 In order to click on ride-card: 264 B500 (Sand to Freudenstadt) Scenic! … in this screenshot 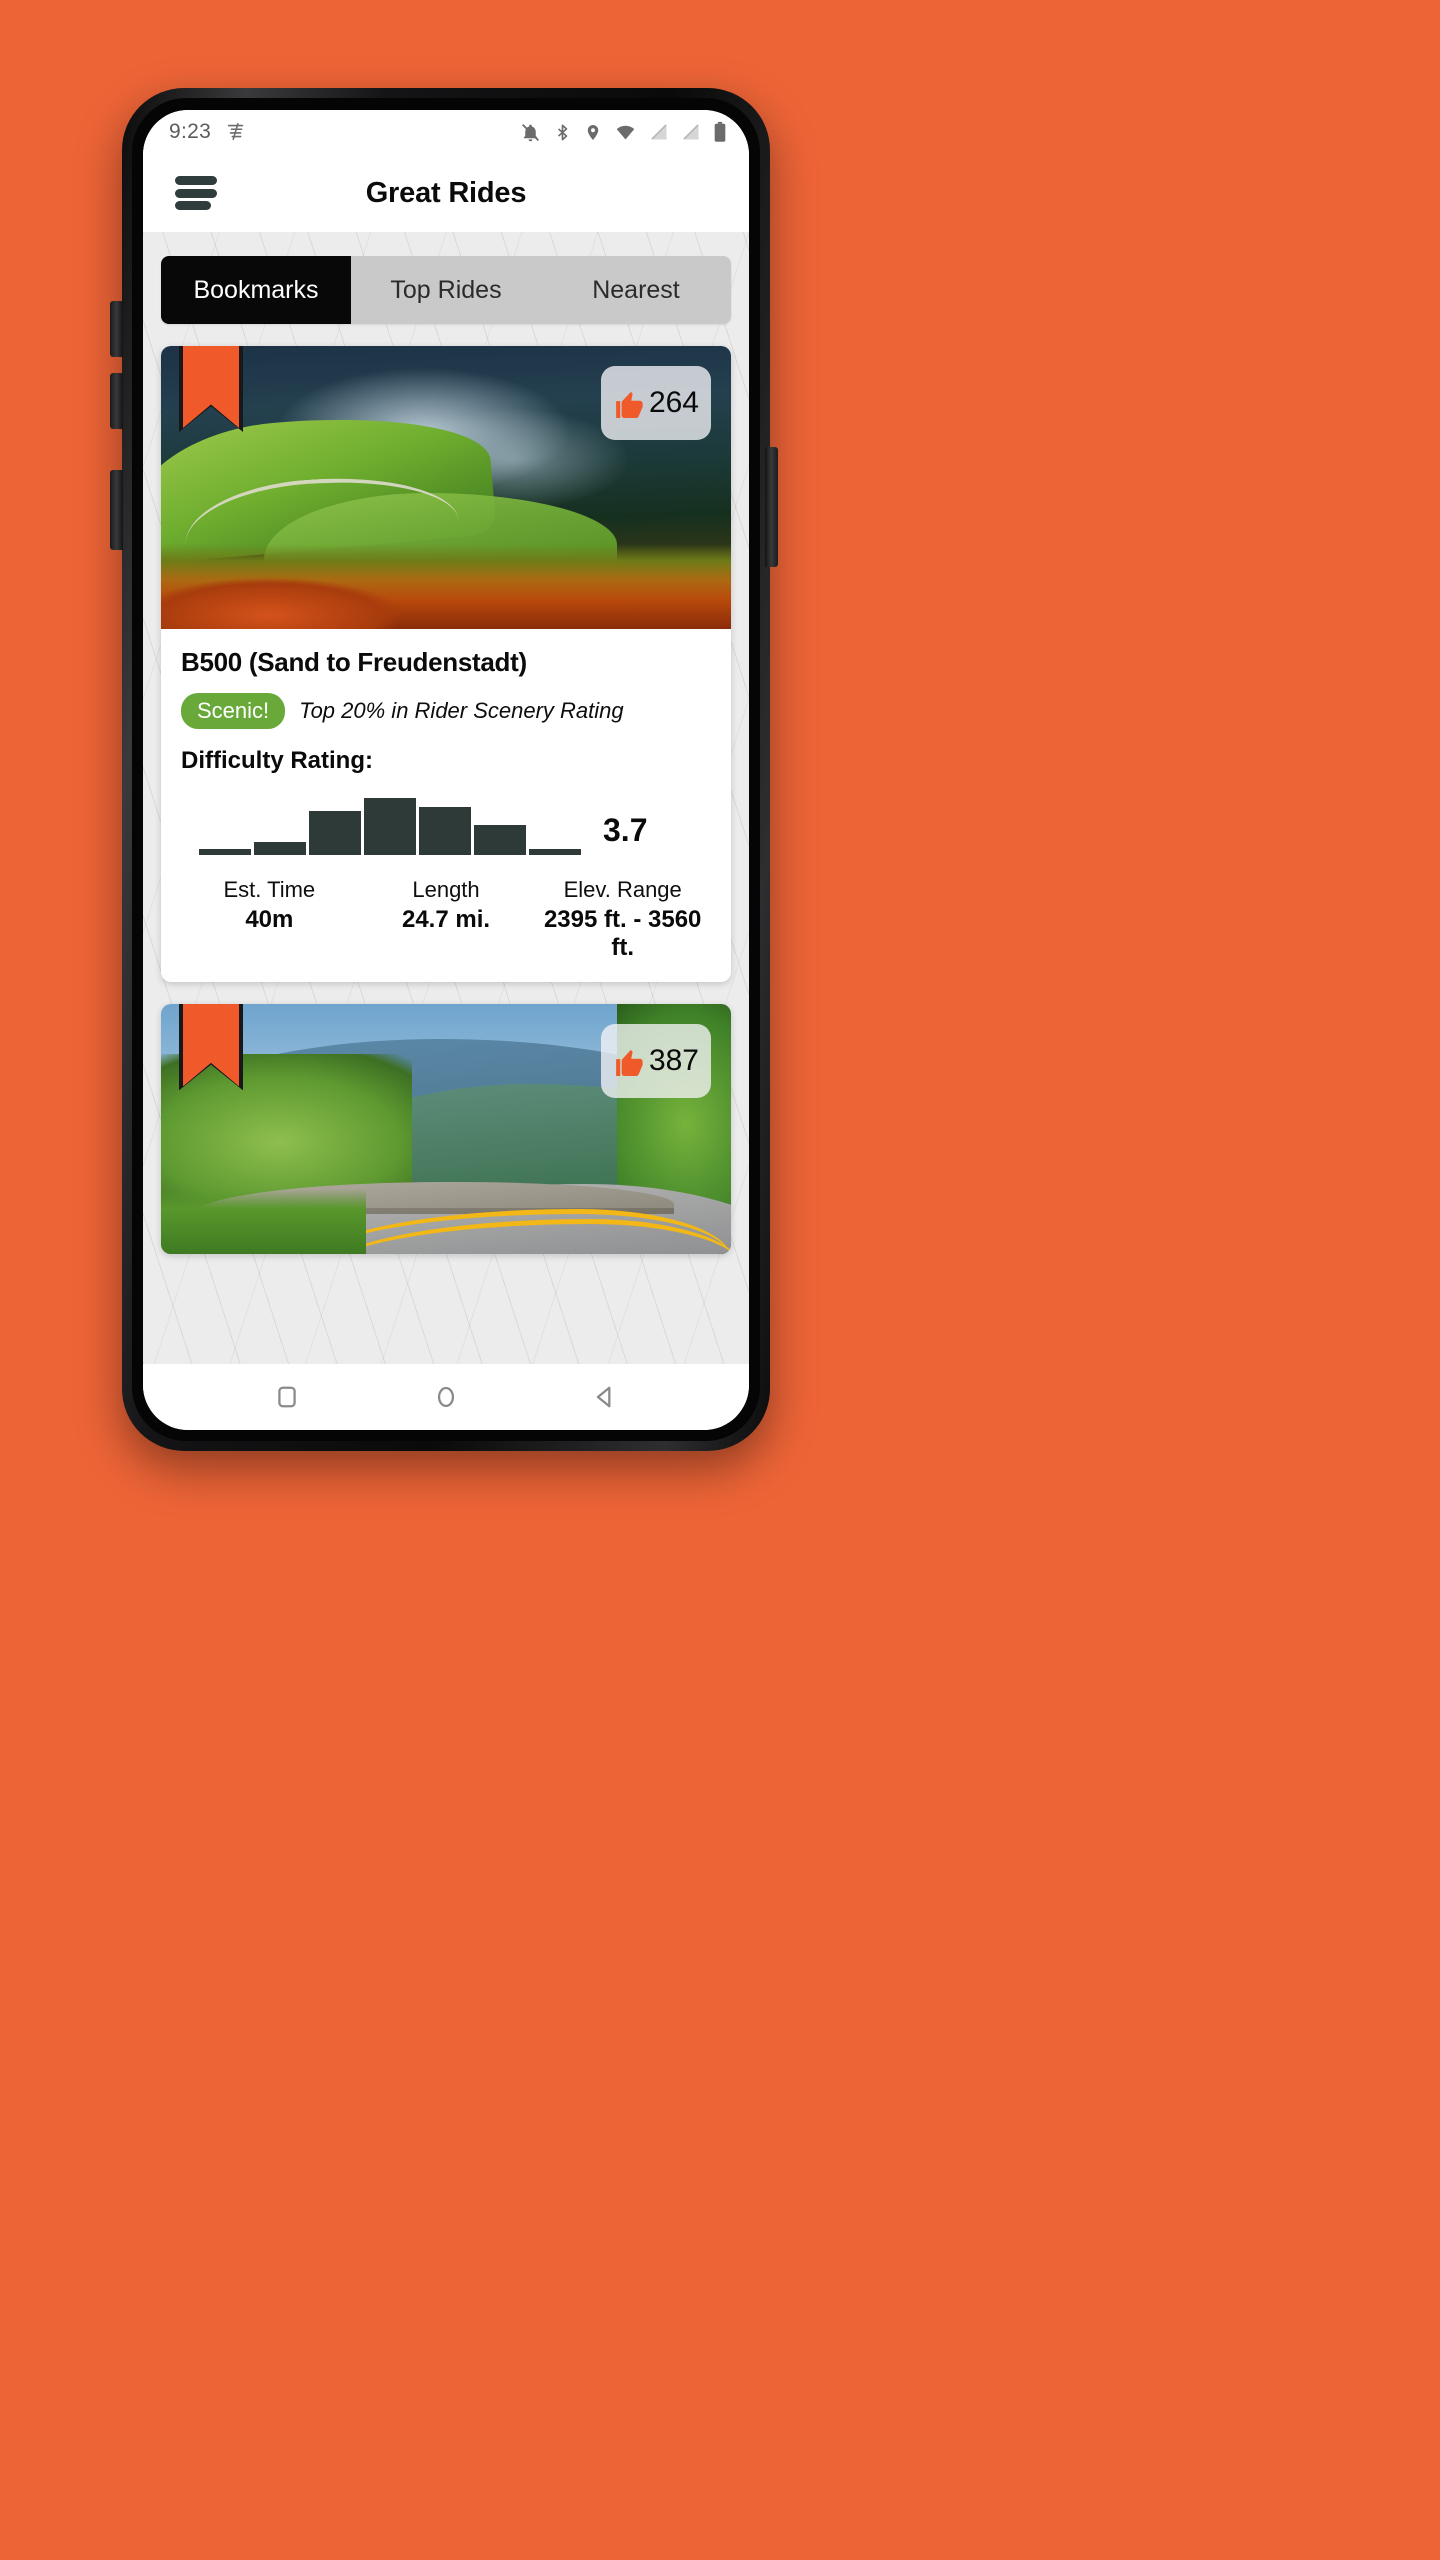, I will do `click(446, 664)`.